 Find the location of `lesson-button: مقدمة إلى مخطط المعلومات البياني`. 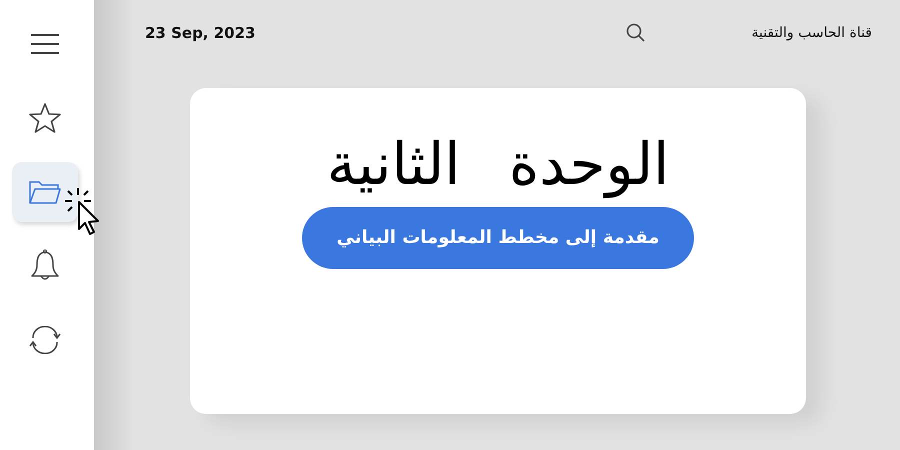

lesson-button: مقدمة إلى مخطط المعلومات البياني is located at coordinates (498, 237).